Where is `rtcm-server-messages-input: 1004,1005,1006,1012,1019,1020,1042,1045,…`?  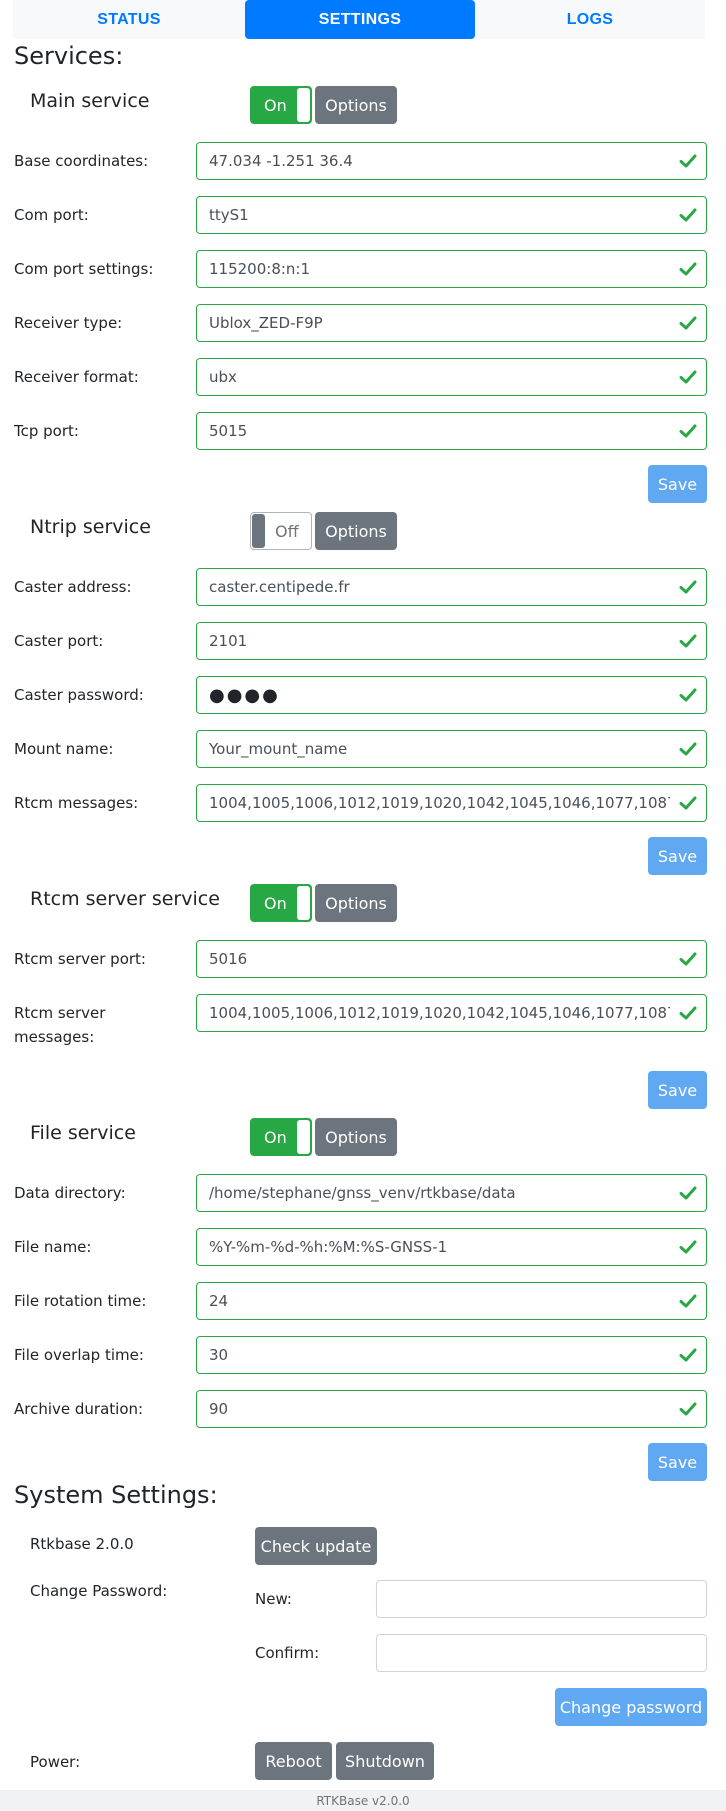 rtcm-server-messages-input: 1004,1005,1006,1012,1019,1020,1042,1045,… is located at coordinates (451, 1013).